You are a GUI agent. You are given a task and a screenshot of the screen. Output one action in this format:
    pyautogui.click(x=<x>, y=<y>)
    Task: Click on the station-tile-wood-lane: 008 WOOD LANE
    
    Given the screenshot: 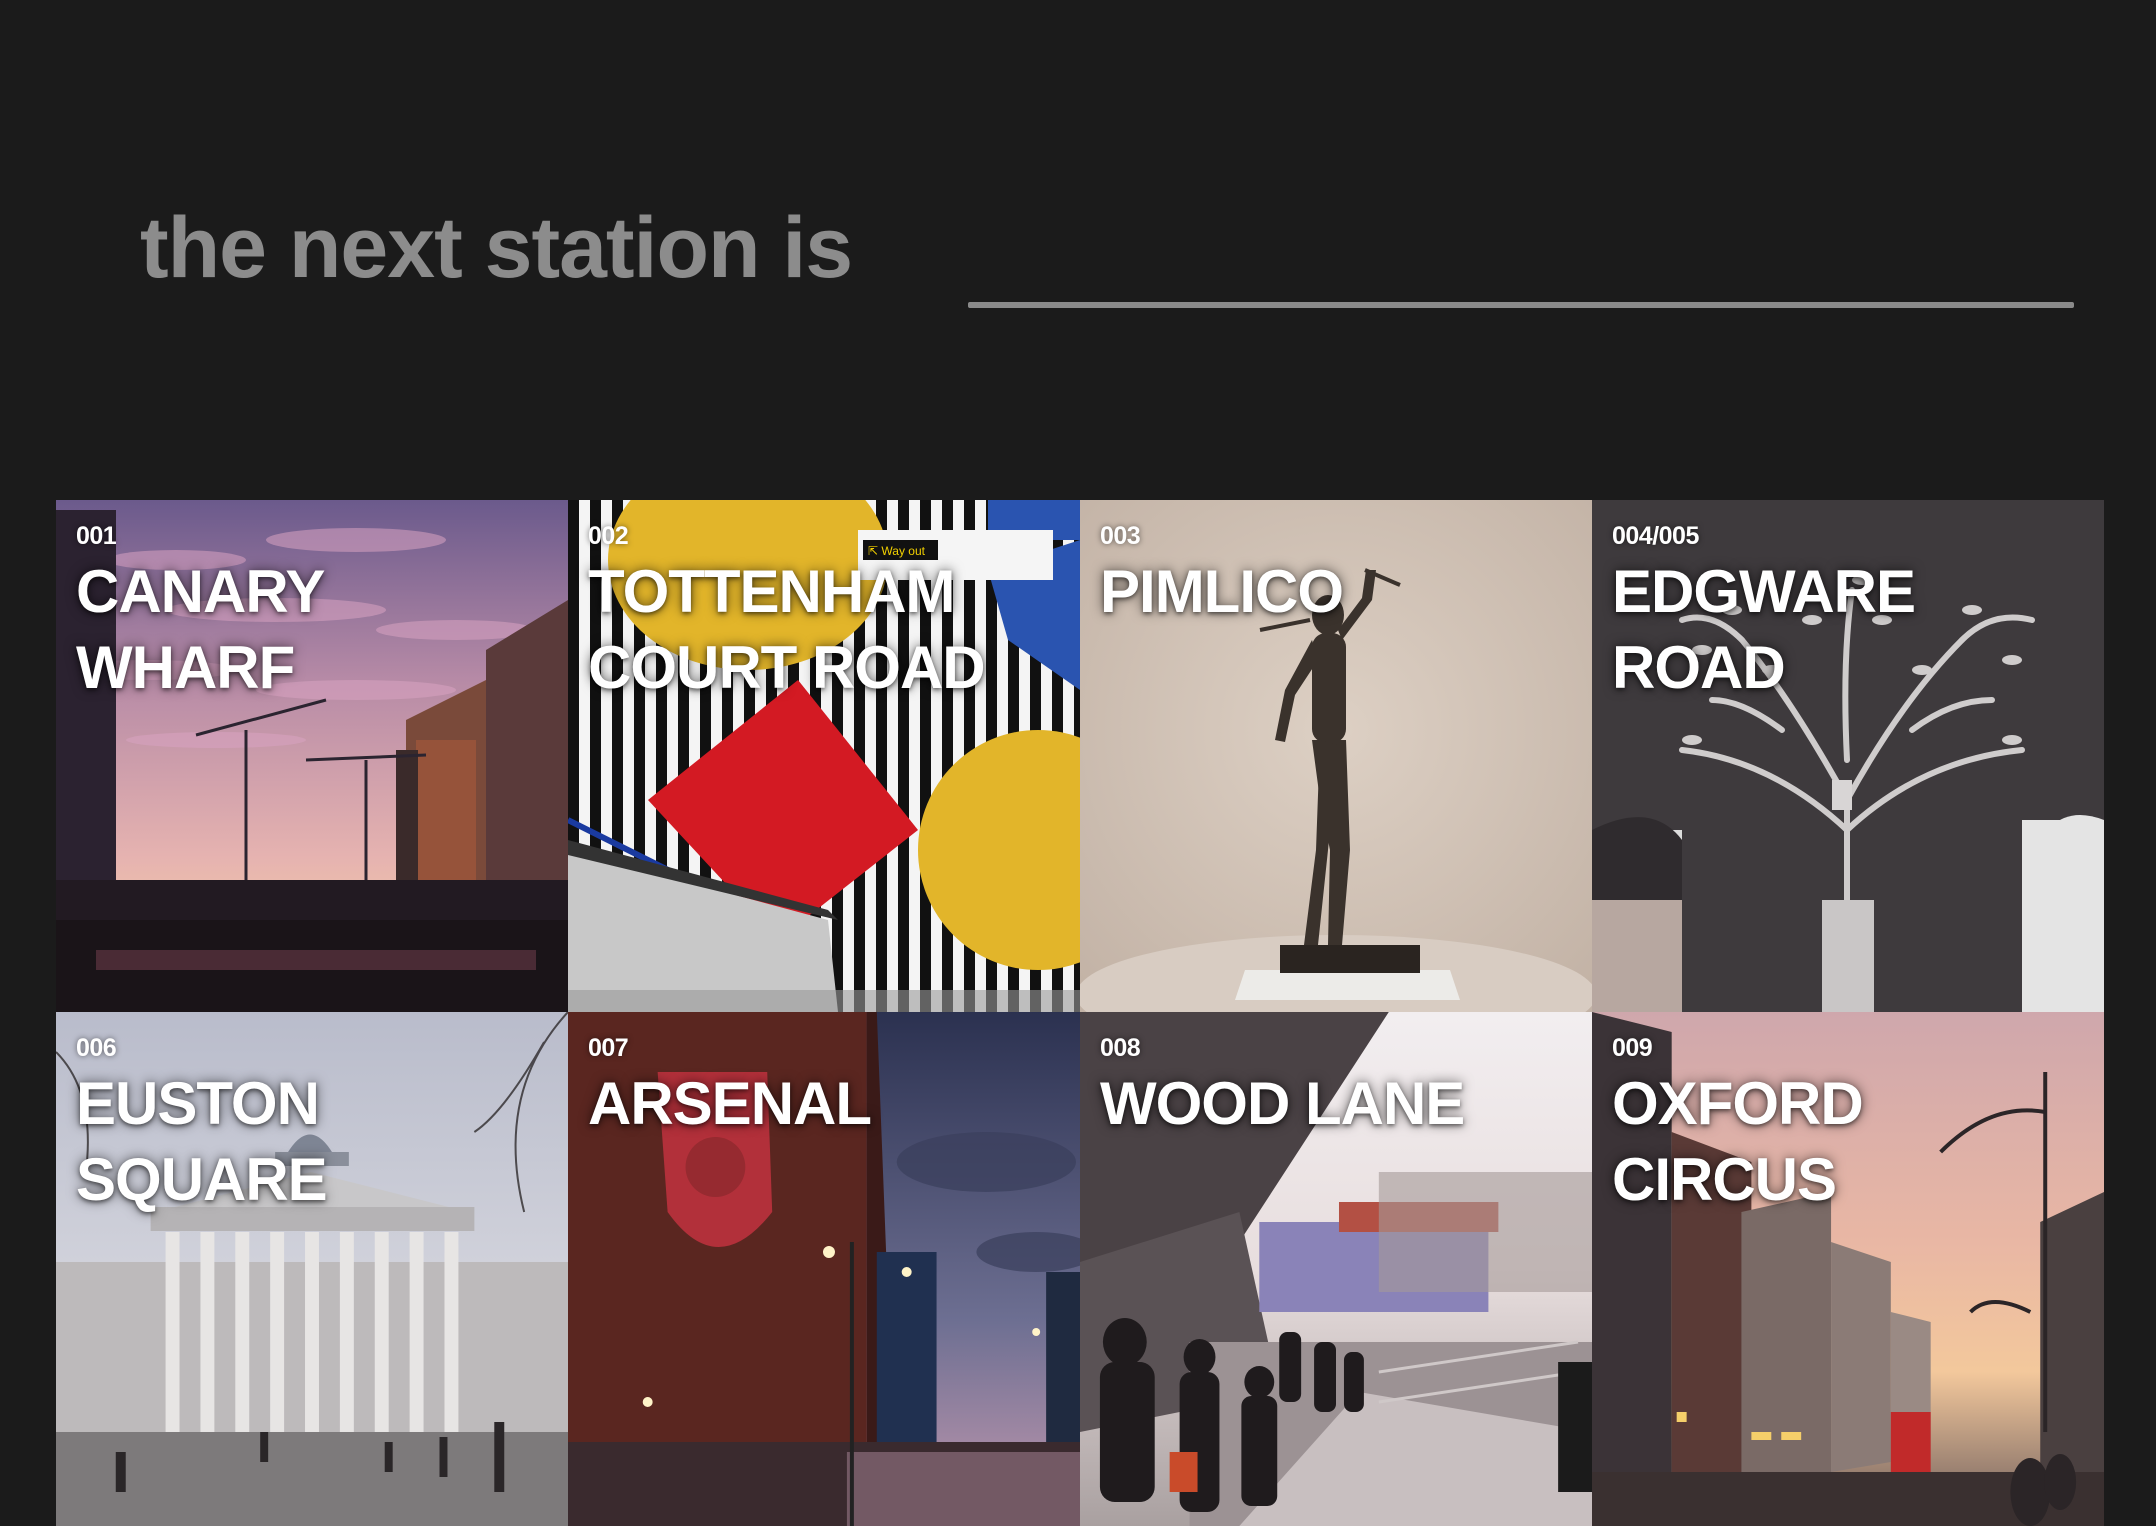 What is the action you would take?
    pyautogui.click(x=1336, y=1269)
    